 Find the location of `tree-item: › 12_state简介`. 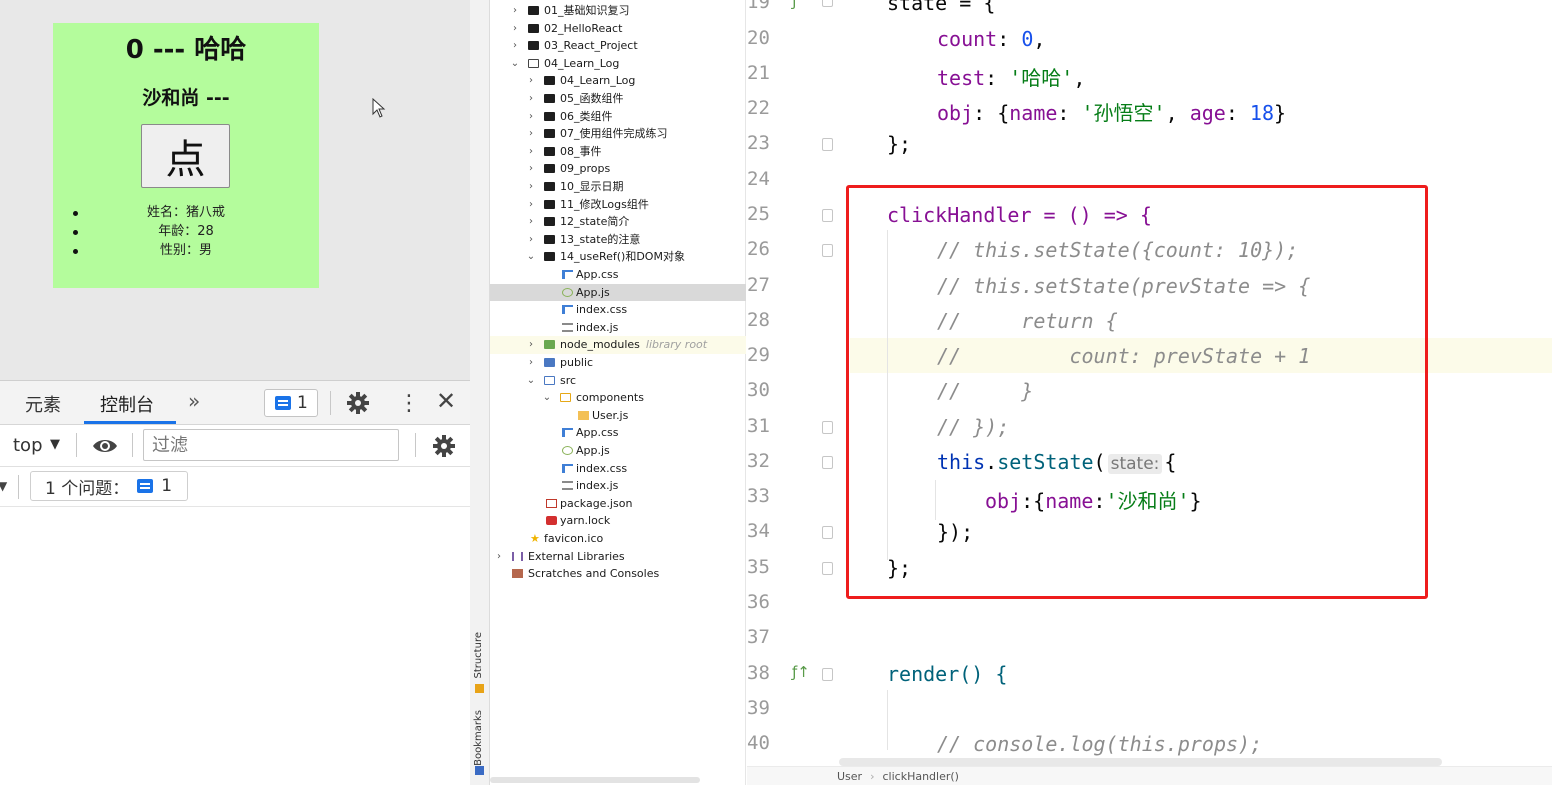

tree-item: › 12_state简介 is located at coordinates (618, 222).